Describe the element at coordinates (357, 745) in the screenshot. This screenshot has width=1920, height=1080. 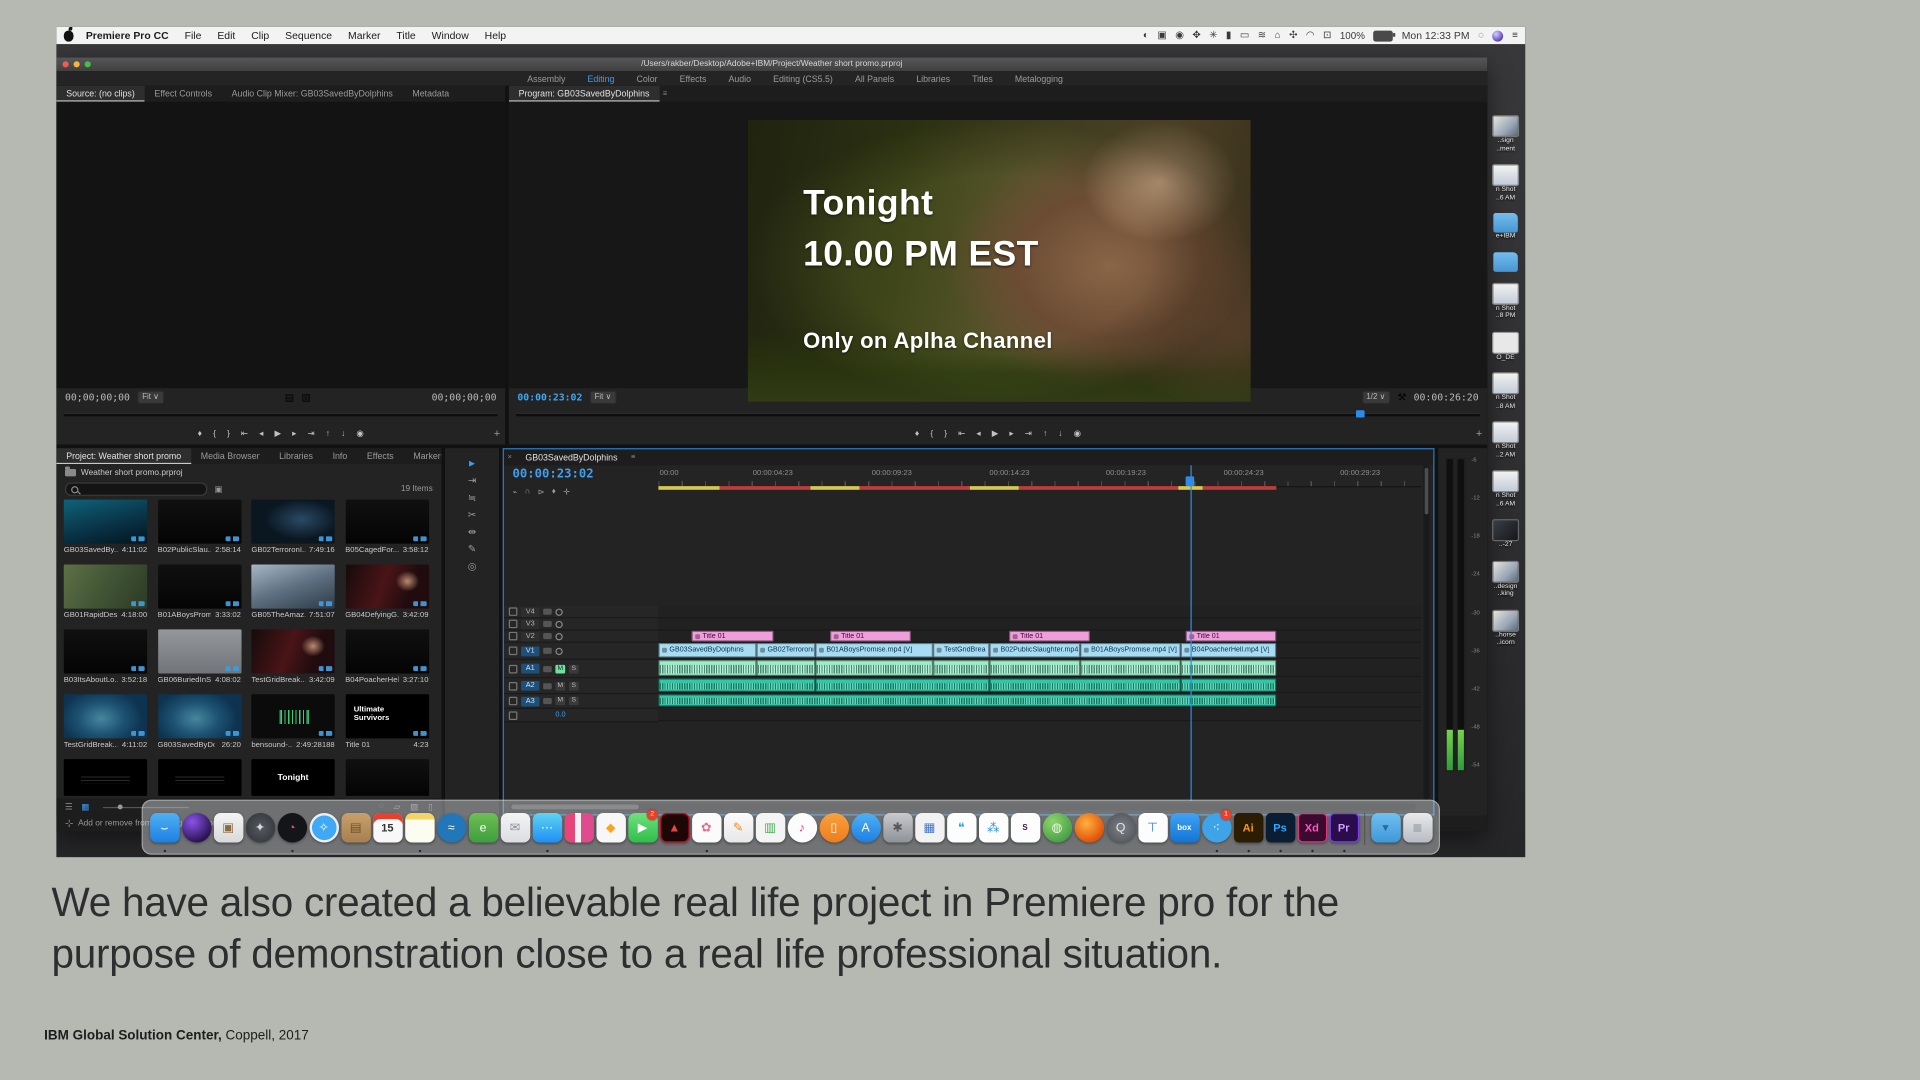
I see `project-item-name: Title 01` at that location.